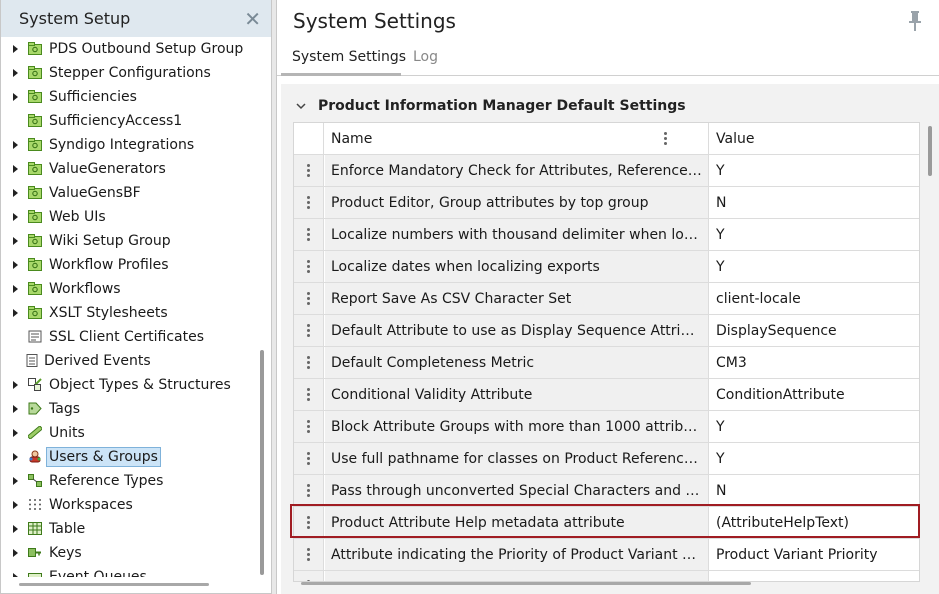 Image resolution: width=939 pixels, height=594 pixels. I want to click on setting-value-cell: (AttributeHelpText), so click(814, 522).